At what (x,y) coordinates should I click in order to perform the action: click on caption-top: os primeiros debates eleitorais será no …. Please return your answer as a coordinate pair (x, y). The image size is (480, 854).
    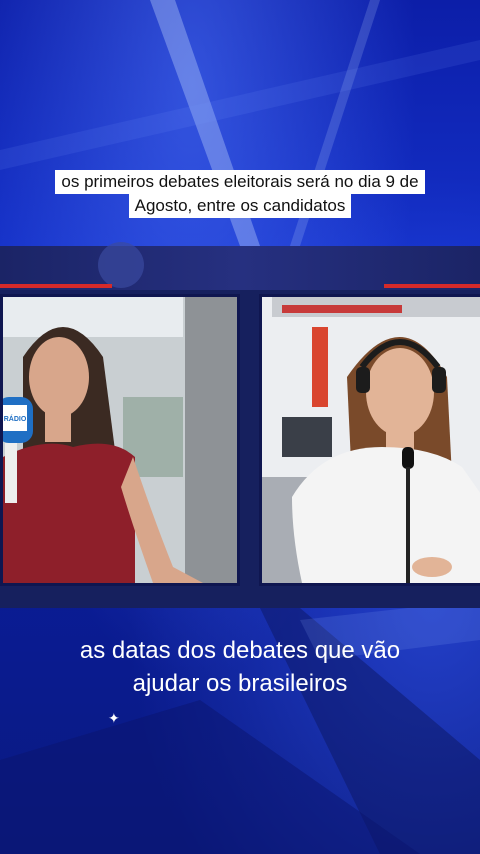
    Looking at the image, I should click on (240, 194).